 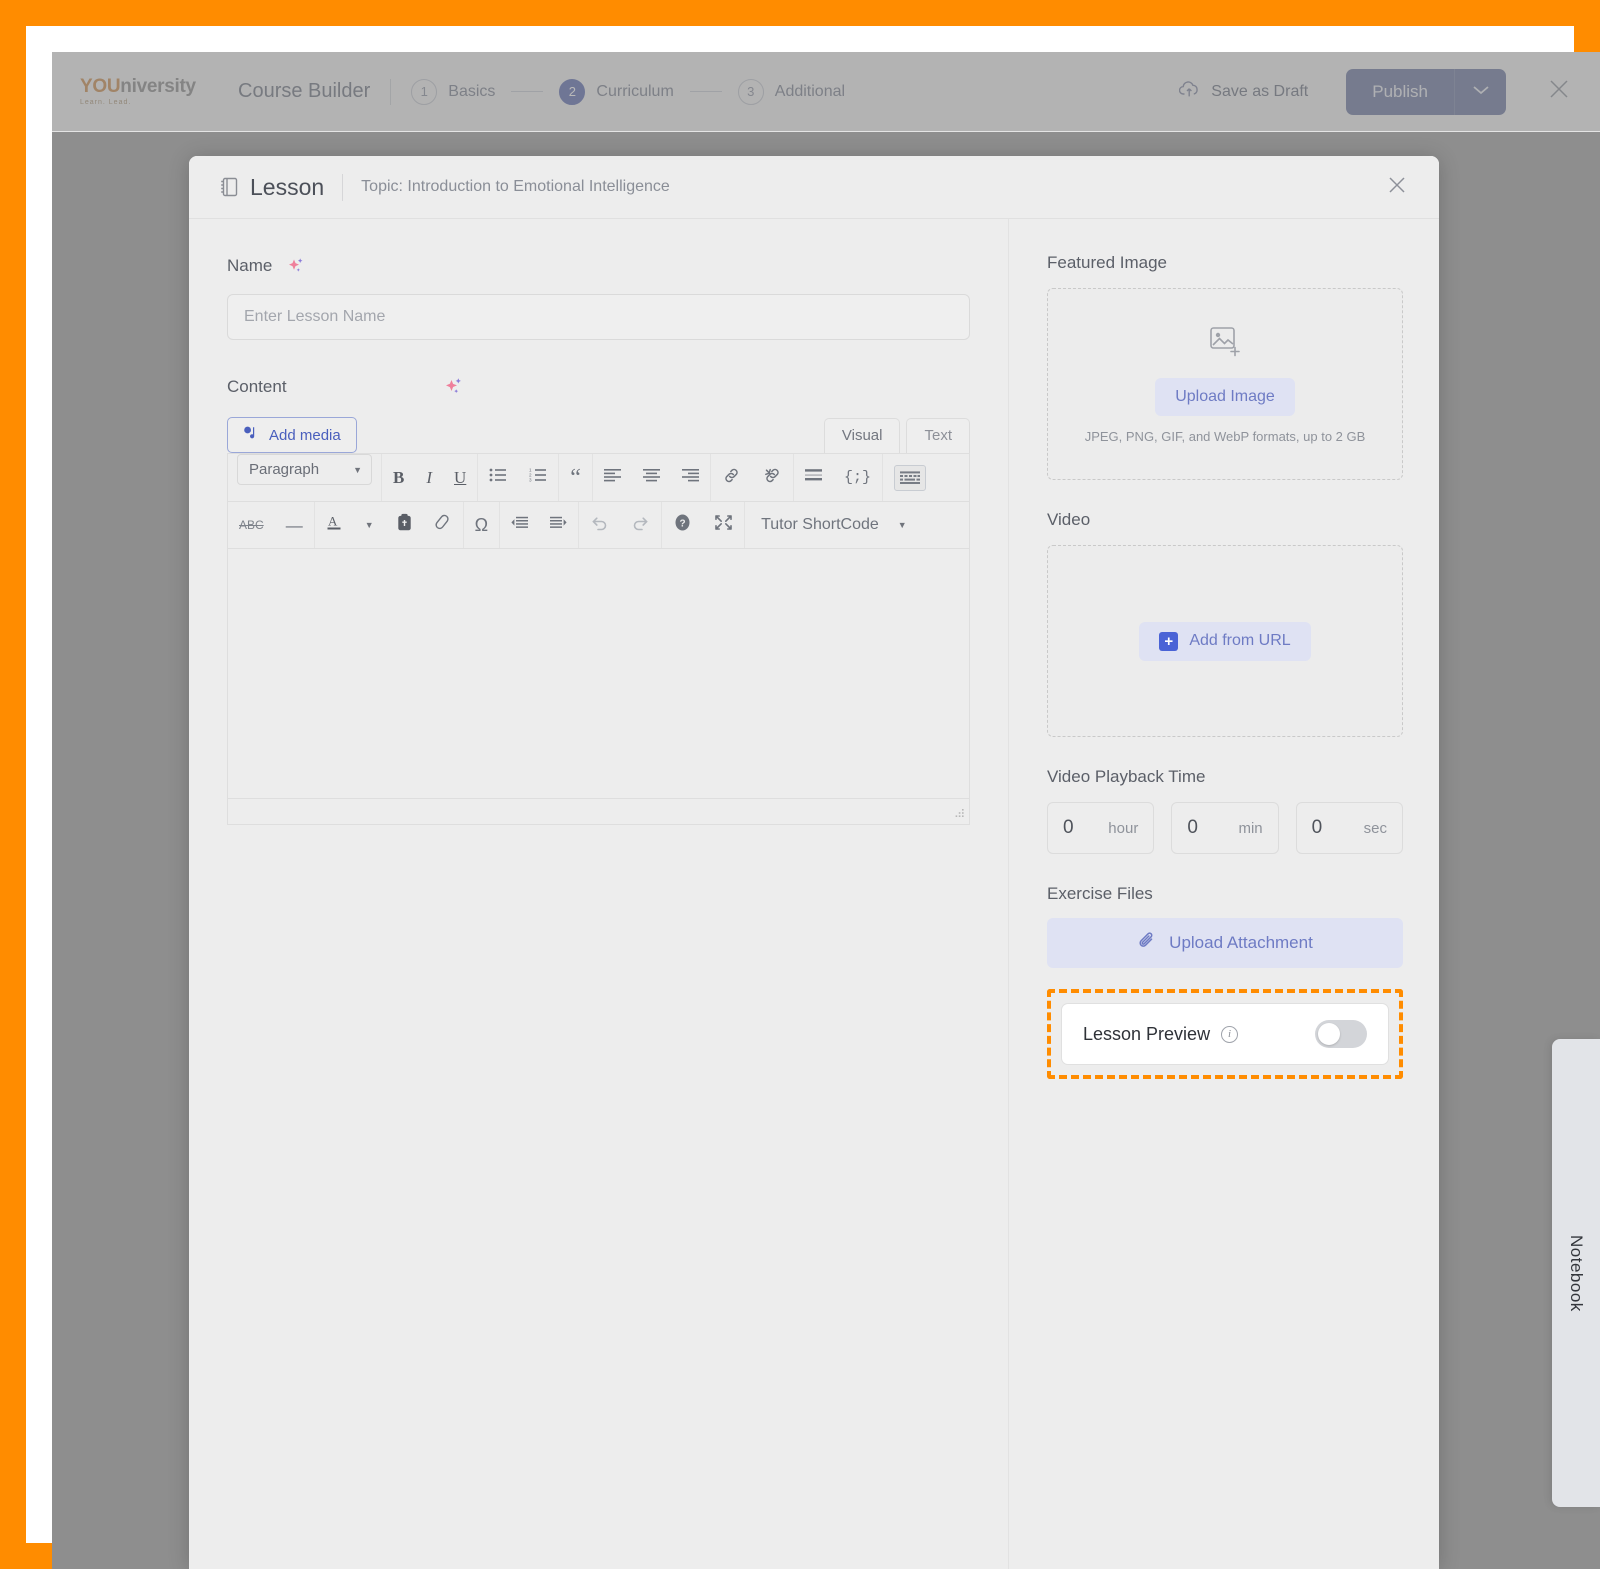 What do you see at coordinates (404, 525) in the screenshot?
I see `paste-as-text-button` at bounding box center [404, 525].